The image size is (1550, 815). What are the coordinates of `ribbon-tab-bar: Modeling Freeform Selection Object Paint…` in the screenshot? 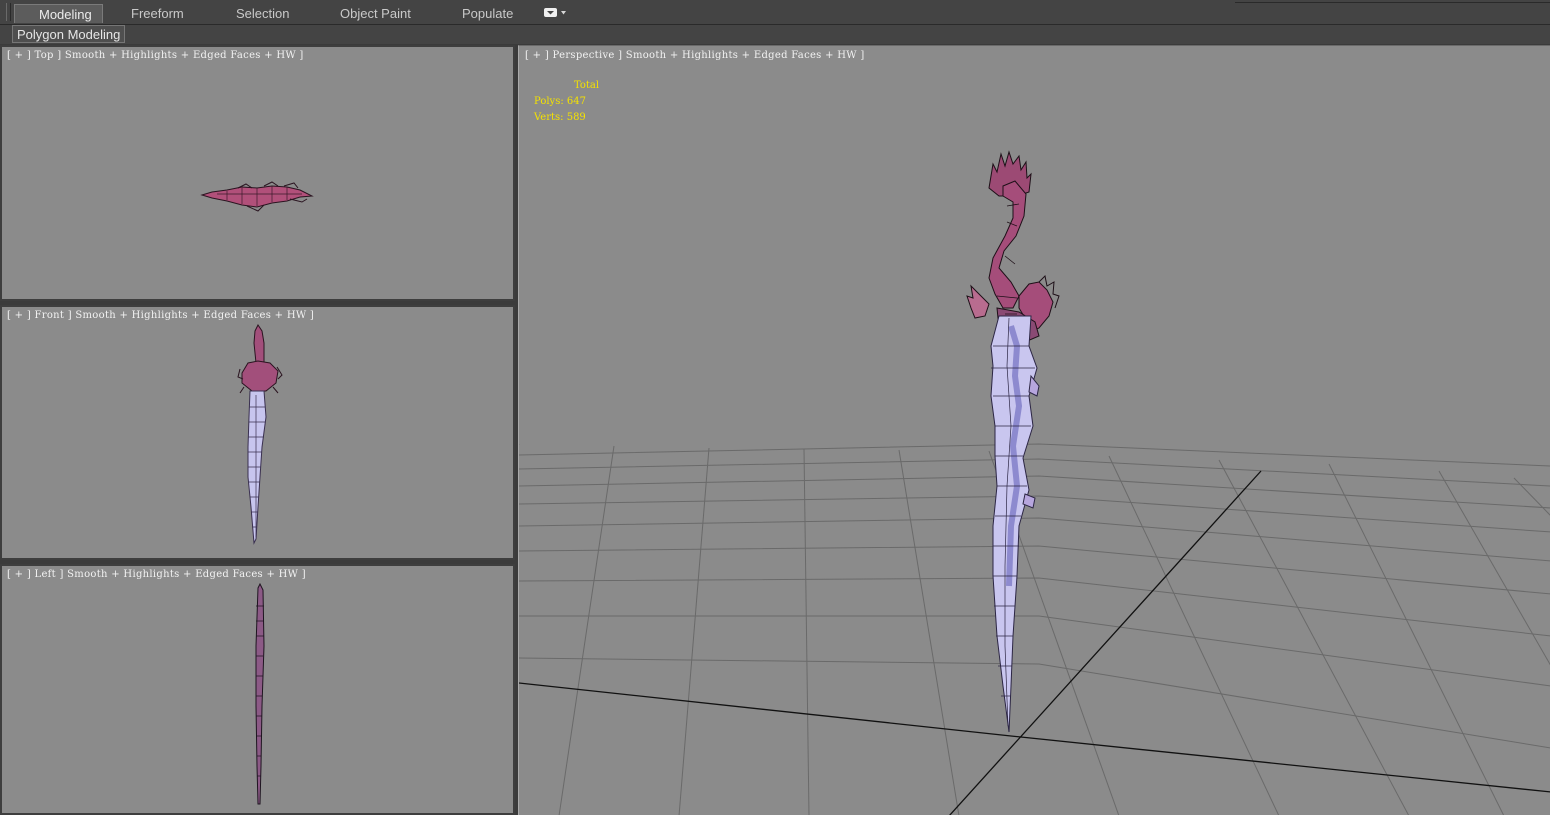 It's located at (775, 12).